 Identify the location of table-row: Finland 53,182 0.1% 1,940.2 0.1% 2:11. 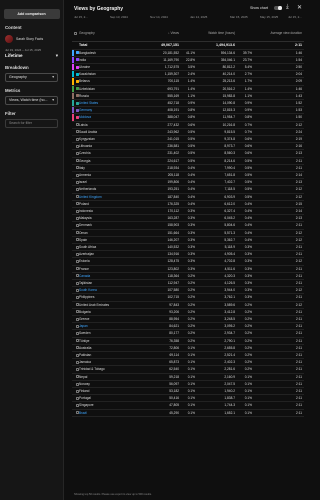
(188, 391).